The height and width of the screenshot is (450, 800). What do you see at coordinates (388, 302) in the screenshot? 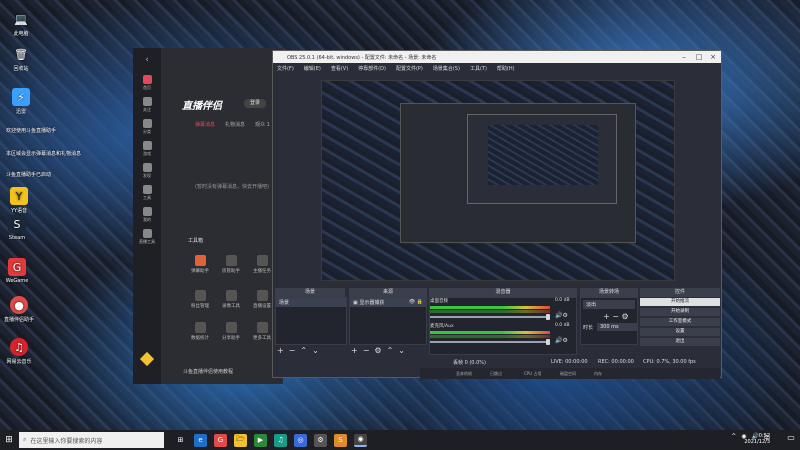
I see `source-item: ▣ 显示器捕获 👁 🔒` at bounding box center [388, 302].